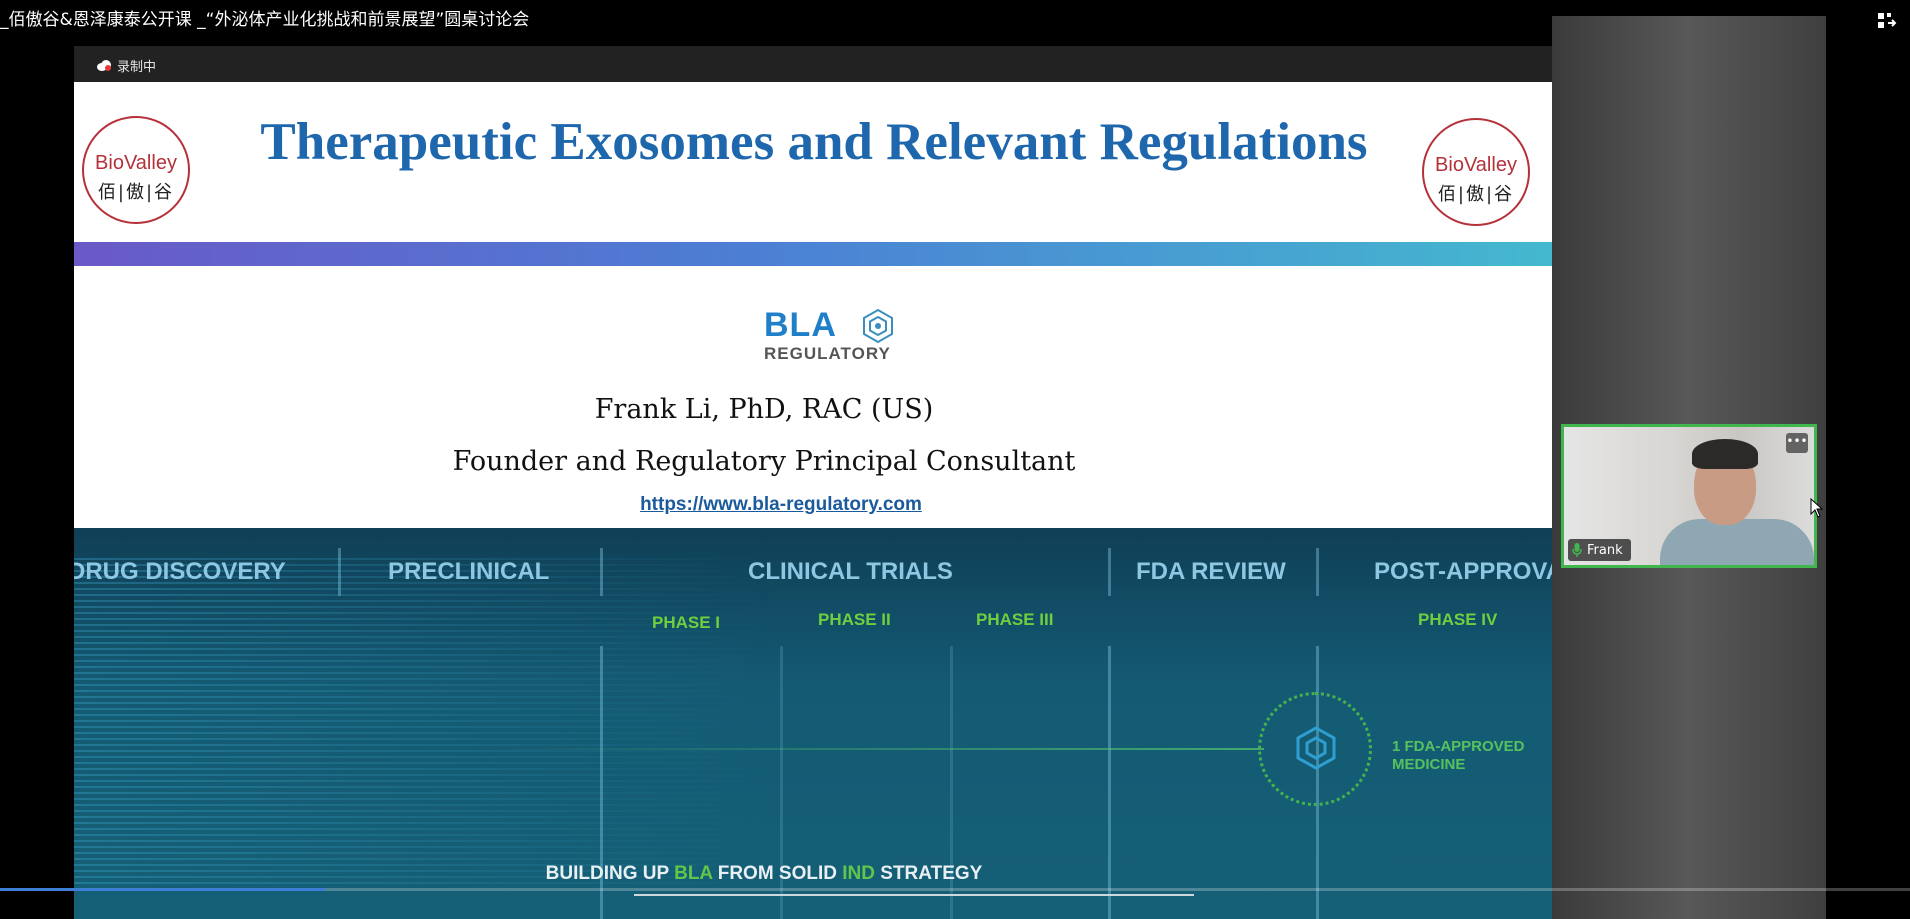  I want to click on phase-4: PHASE IV, so click(1458, 619).